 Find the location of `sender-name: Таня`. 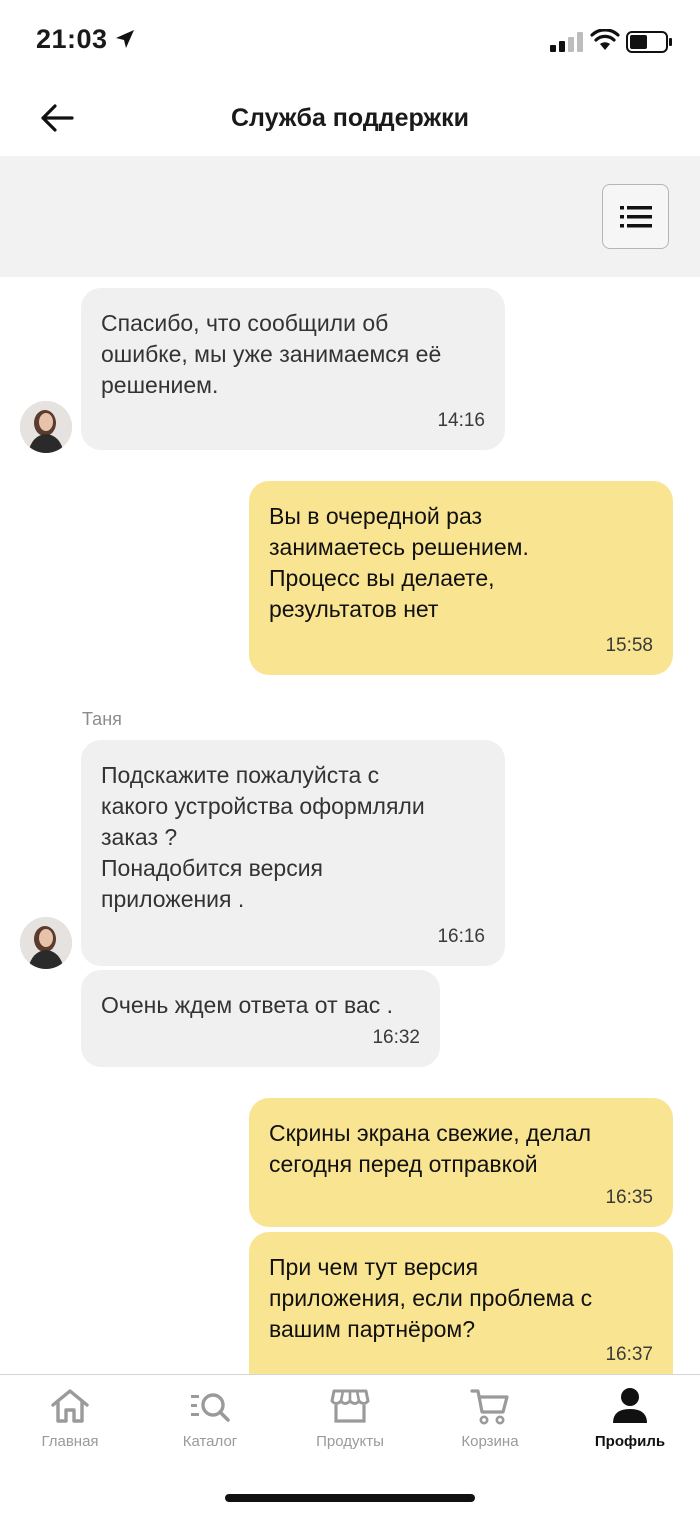

sender-name: Таня is located at coordinates (102, 719).